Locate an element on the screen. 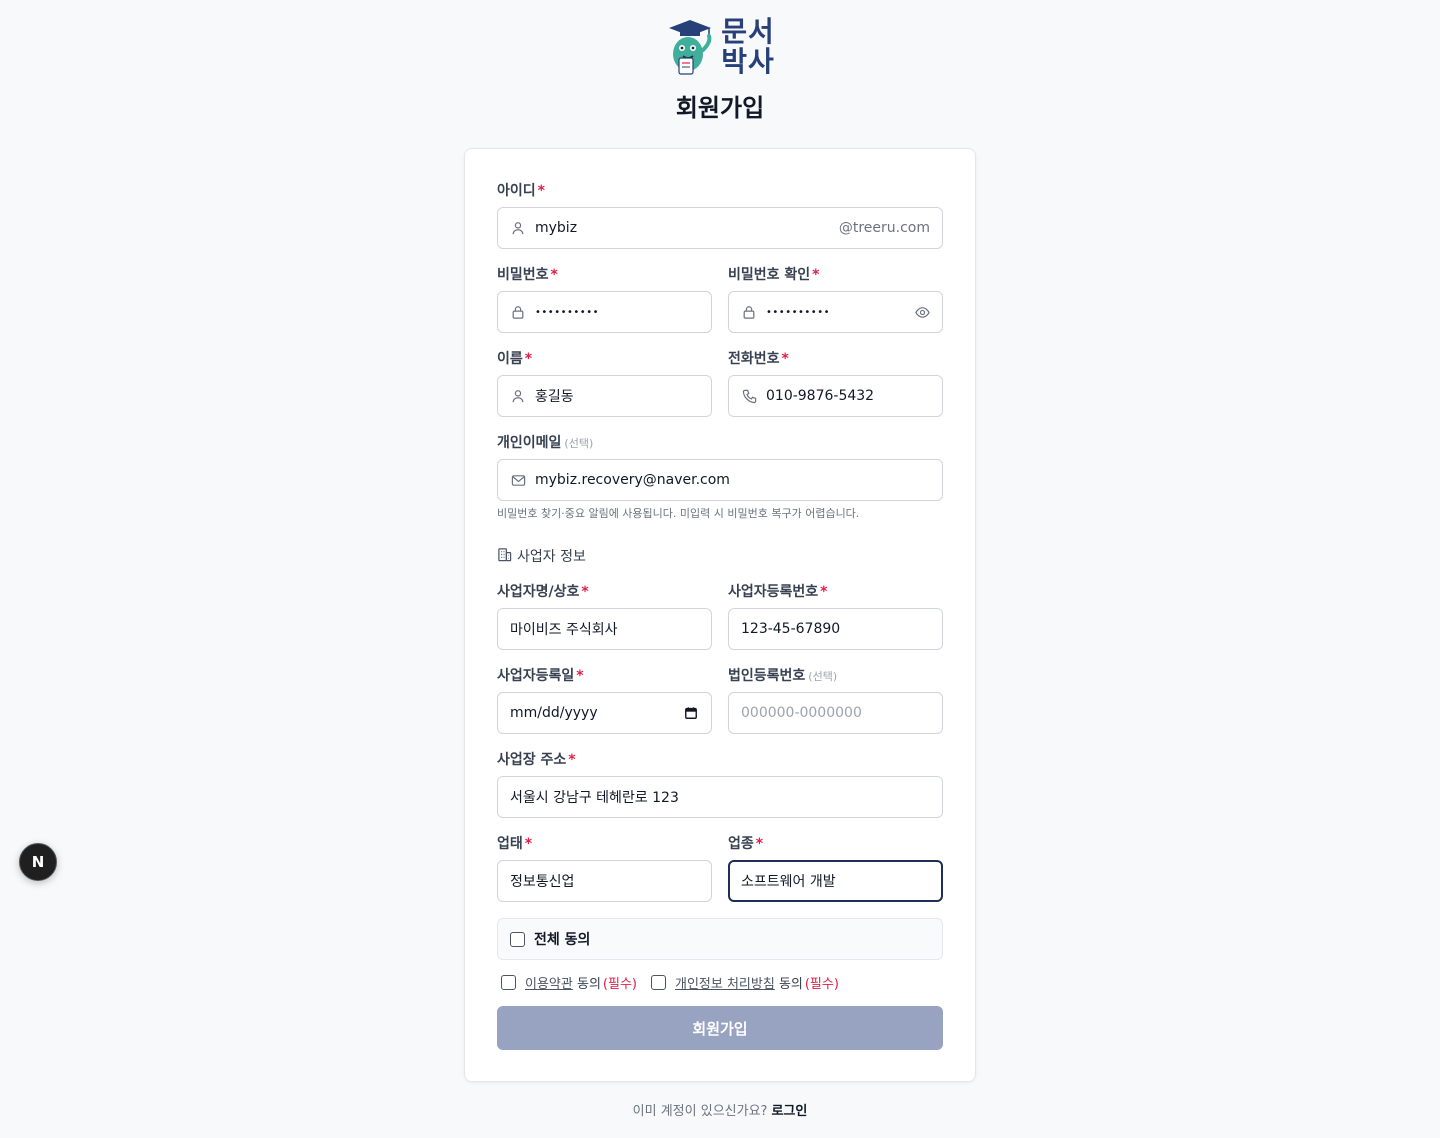 The height and width of the screenshot is (1138, 1440). privacy-checkbox is located at coordinates (658, 982).